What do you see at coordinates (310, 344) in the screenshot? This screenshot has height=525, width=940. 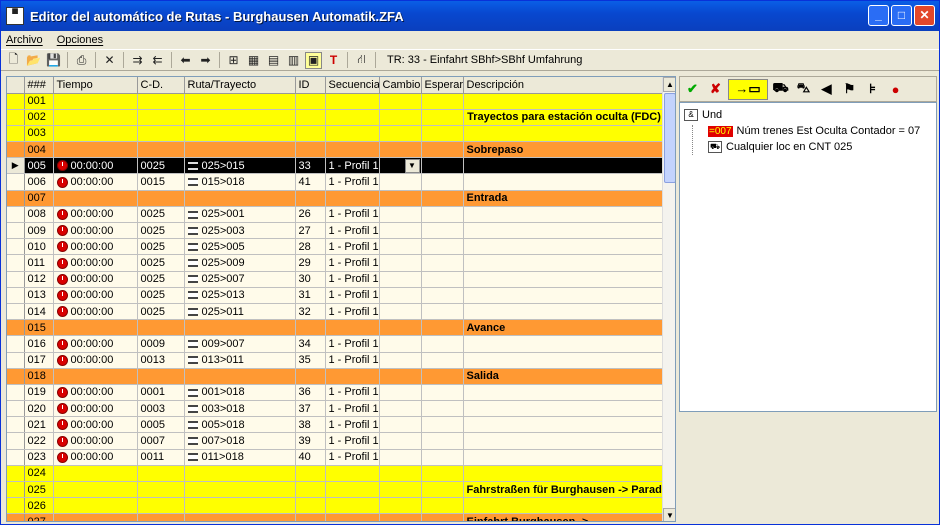 I see `cell-id: 34` at bounding box center [310, 344].